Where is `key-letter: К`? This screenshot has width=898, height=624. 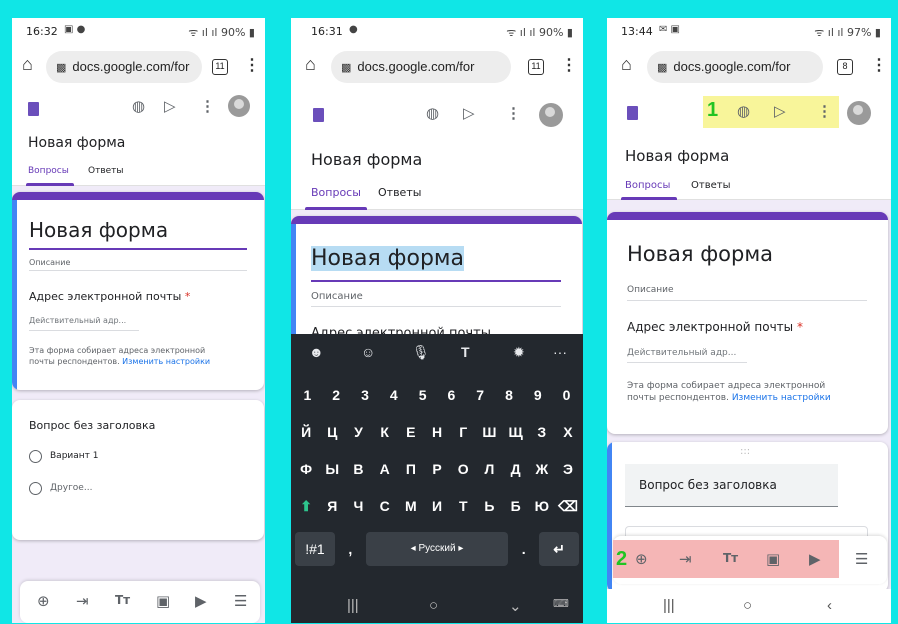 key-letter: К is located at coordinates (385, 432).